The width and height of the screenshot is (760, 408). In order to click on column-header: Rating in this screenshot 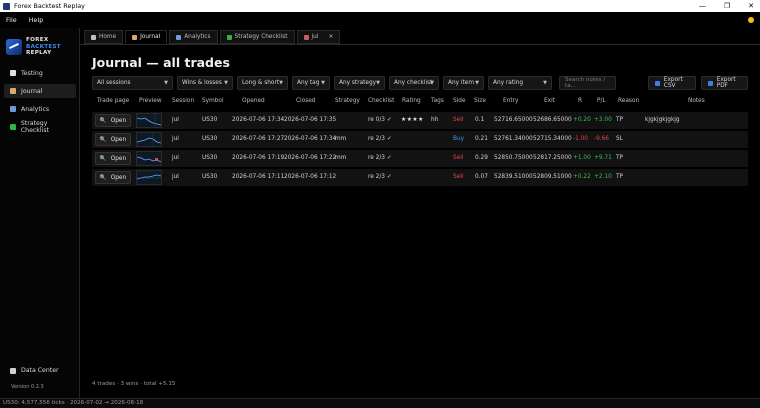, I will do `click(411, 101)`.